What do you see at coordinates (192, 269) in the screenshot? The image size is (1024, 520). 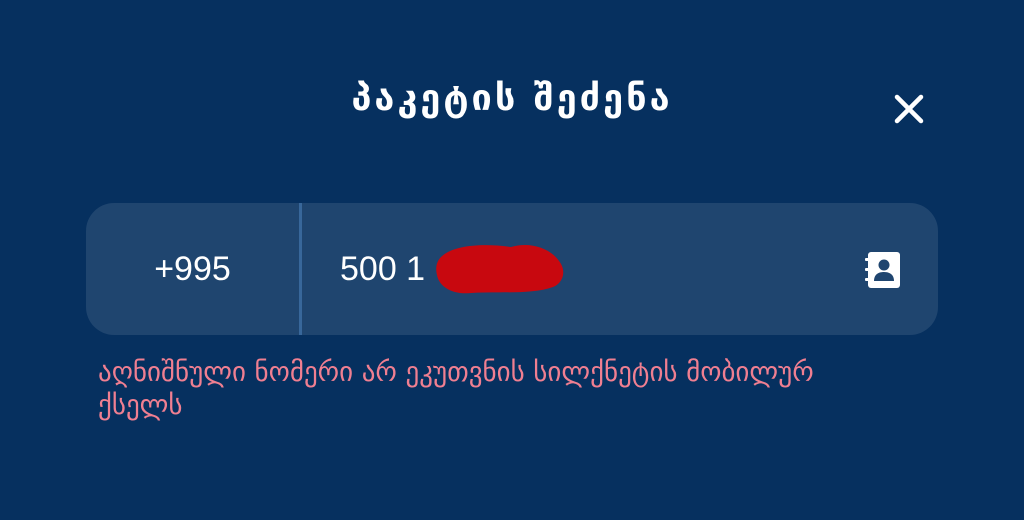 I see `country-code-selector: +995` at bounding box center [192, 269].